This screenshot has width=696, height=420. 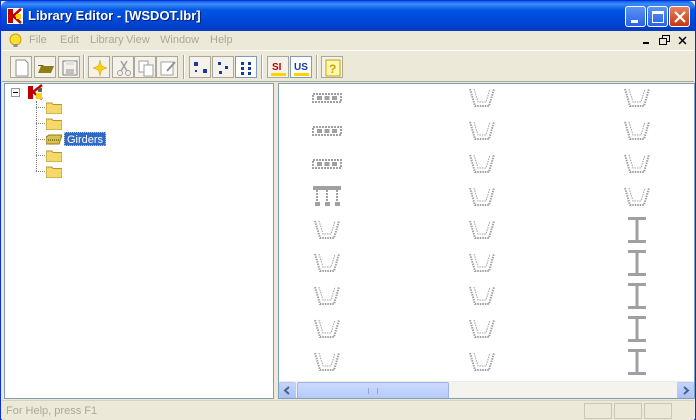 I want to click on maximize-icon, so click(x=658, y=17).